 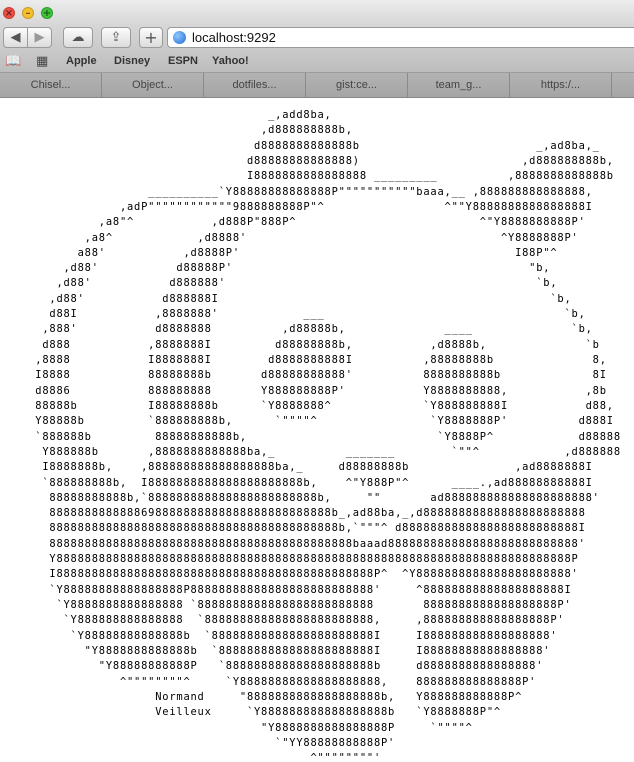 What do you see at coordinates (183, 61) in the screenshot?
I see `bookmark-espn: ESPN` at bounding box center [183, 61].